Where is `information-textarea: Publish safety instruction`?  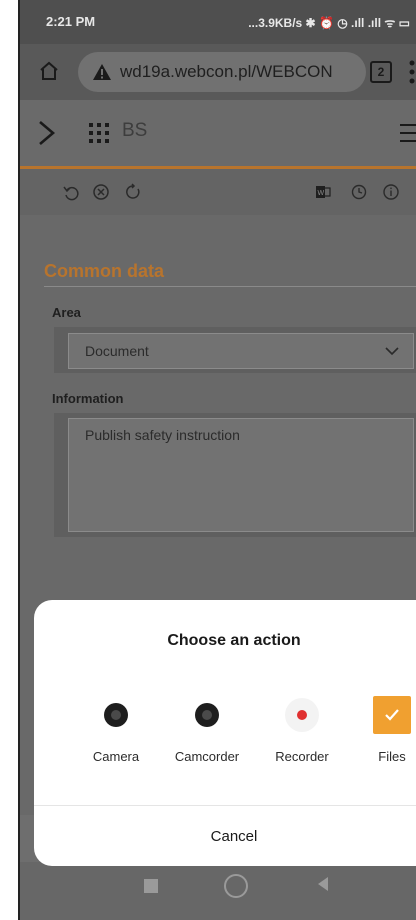 information-textarea: Publish safety instruction is located at coordinates (241, 475).